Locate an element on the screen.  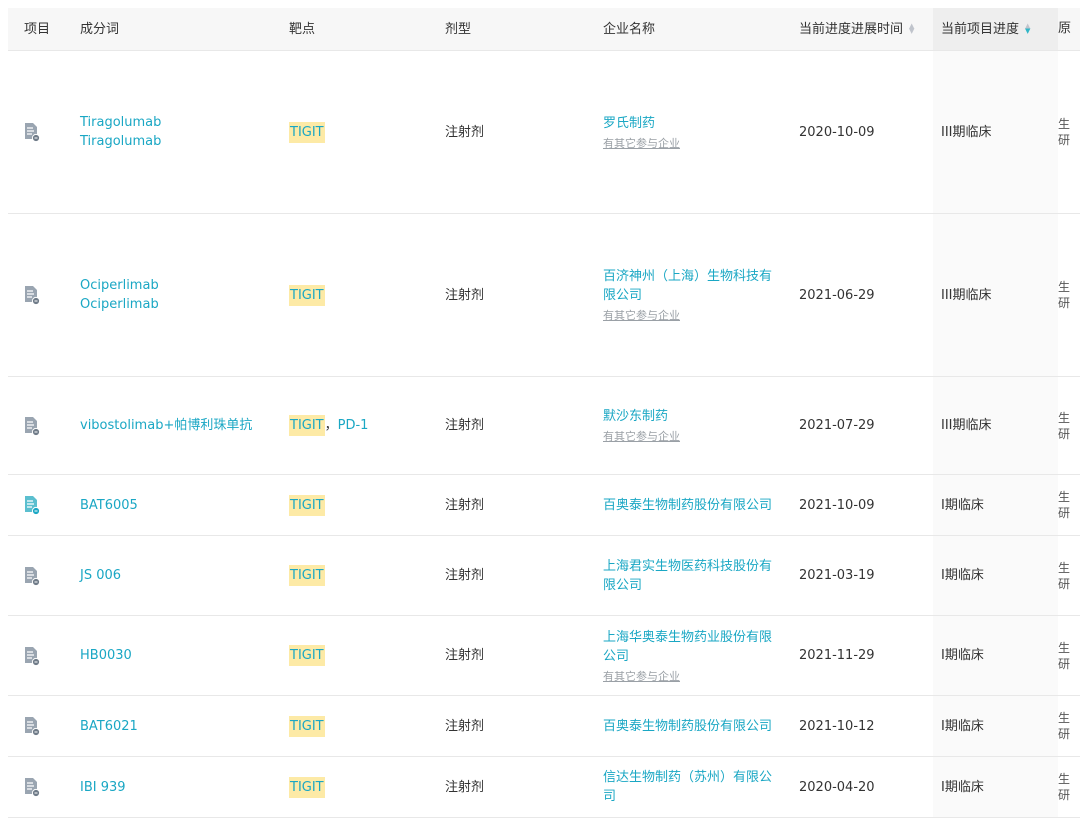
ingredient-names: IBI 939 is located at coordinates (103, 787).